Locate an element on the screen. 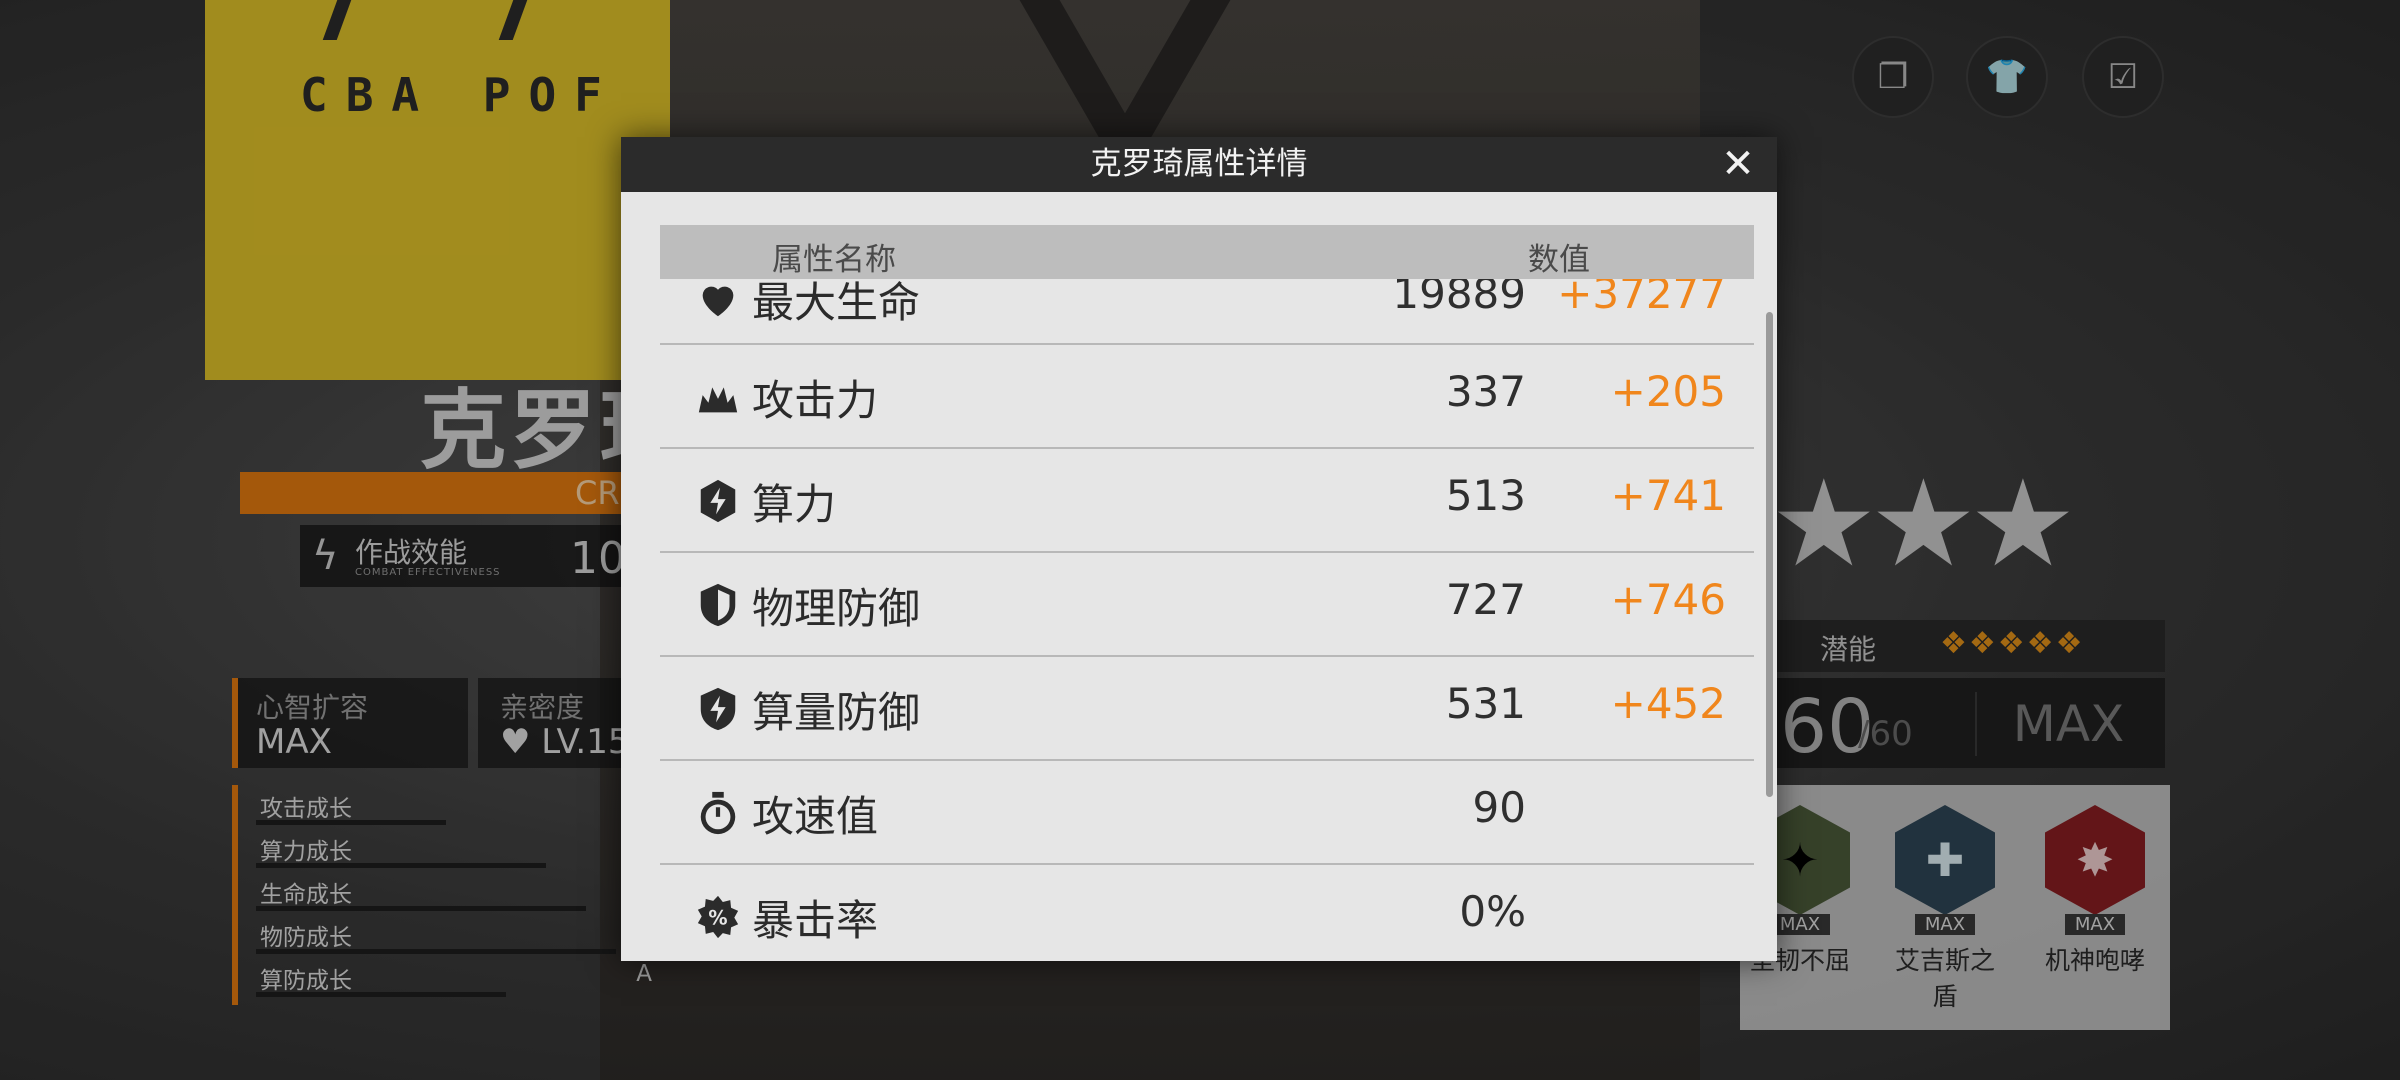 The width and height of the screenshot is (2400, 1080). table-row: 最大生命 19889 +37277 is located at coordinates (1207, 312).